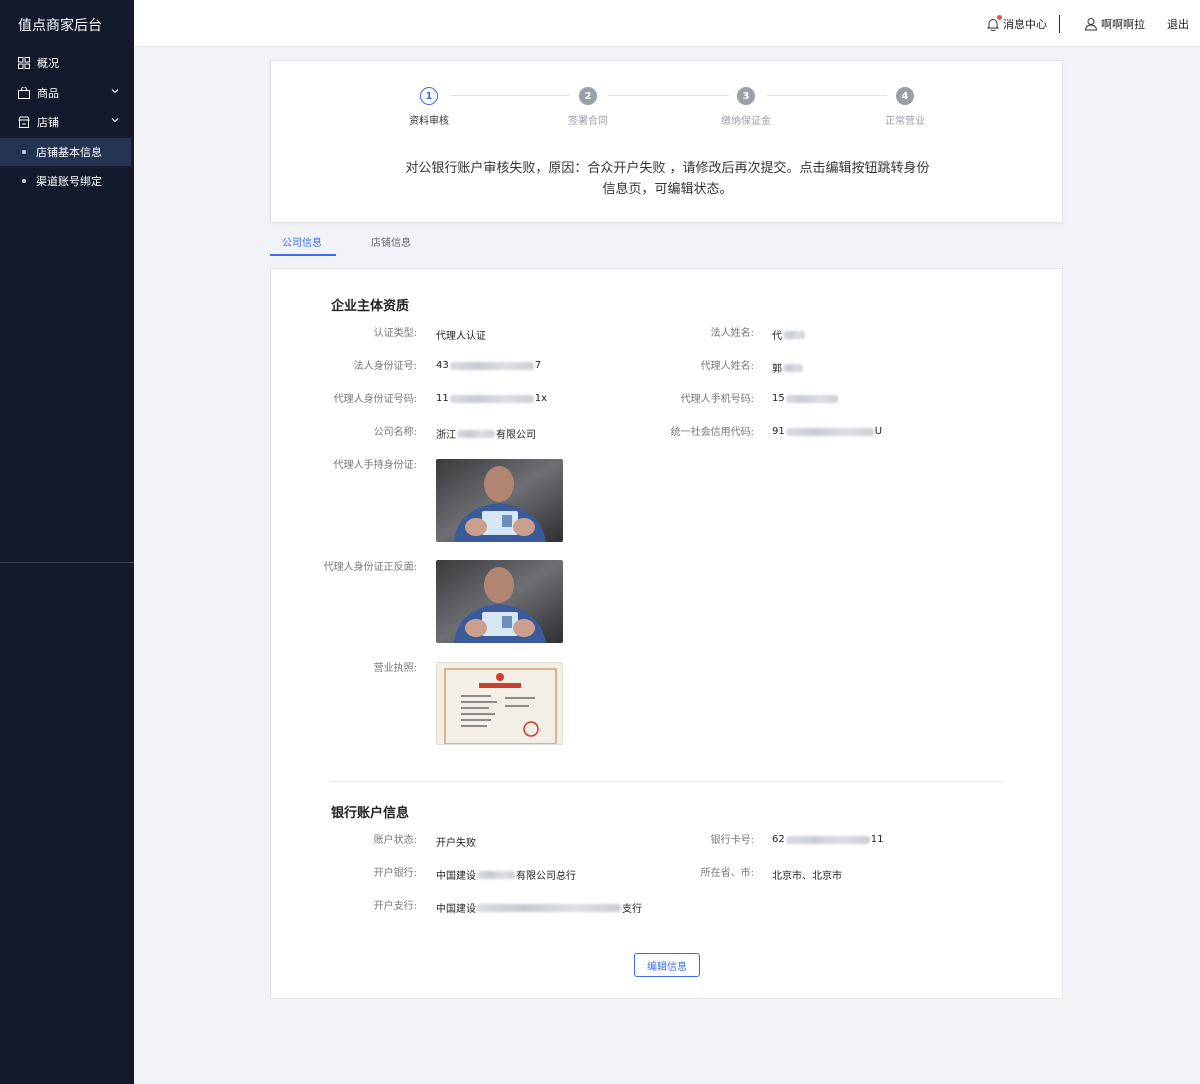 The width and height of the screenshot is (1200, 1084). Describe the element at coordinates (732, 840) in the screenshot. I see `field-label: 银行卡号:` at that location.